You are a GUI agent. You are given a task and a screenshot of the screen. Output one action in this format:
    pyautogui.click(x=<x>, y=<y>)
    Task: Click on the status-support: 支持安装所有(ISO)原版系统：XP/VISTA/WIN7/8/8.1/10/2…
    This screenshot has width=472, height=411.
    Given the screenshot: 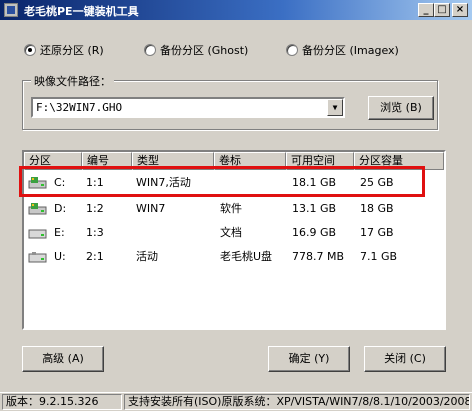 What is the action you would take?
    pyautogui.click(x=297, y=402)
    